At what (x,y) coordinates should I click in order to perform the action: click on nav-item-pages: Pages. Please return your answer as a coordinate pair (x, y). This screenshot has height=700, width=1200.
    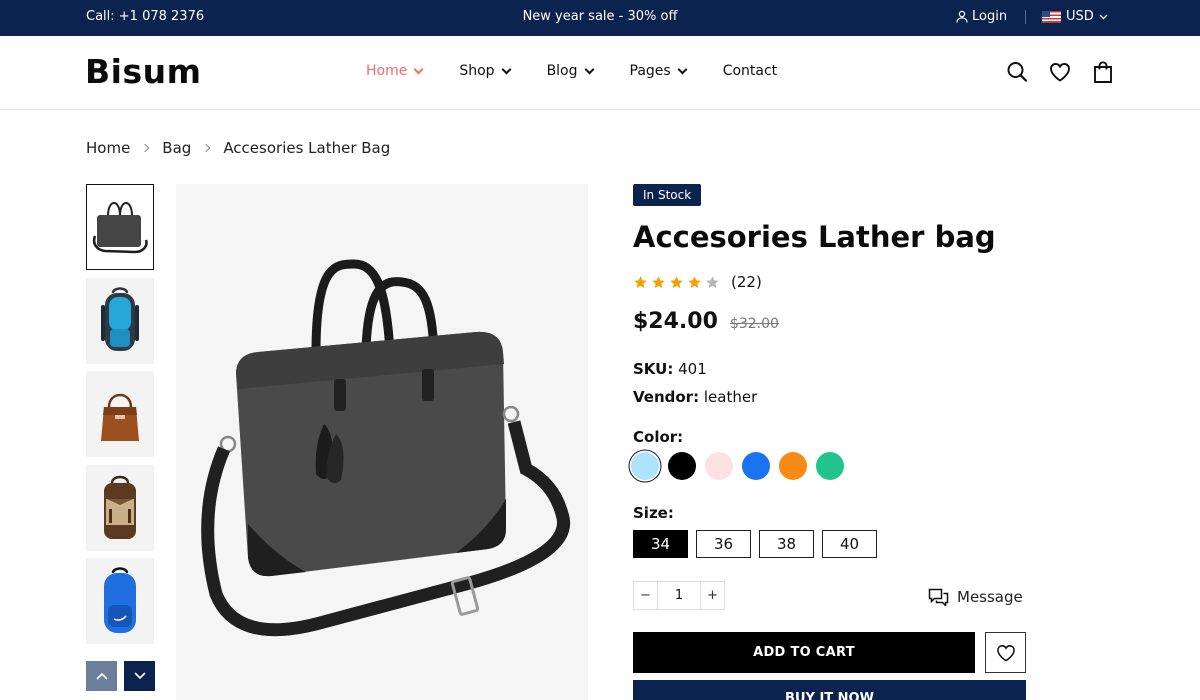
    Looking at the image, I should click on (658, 71).